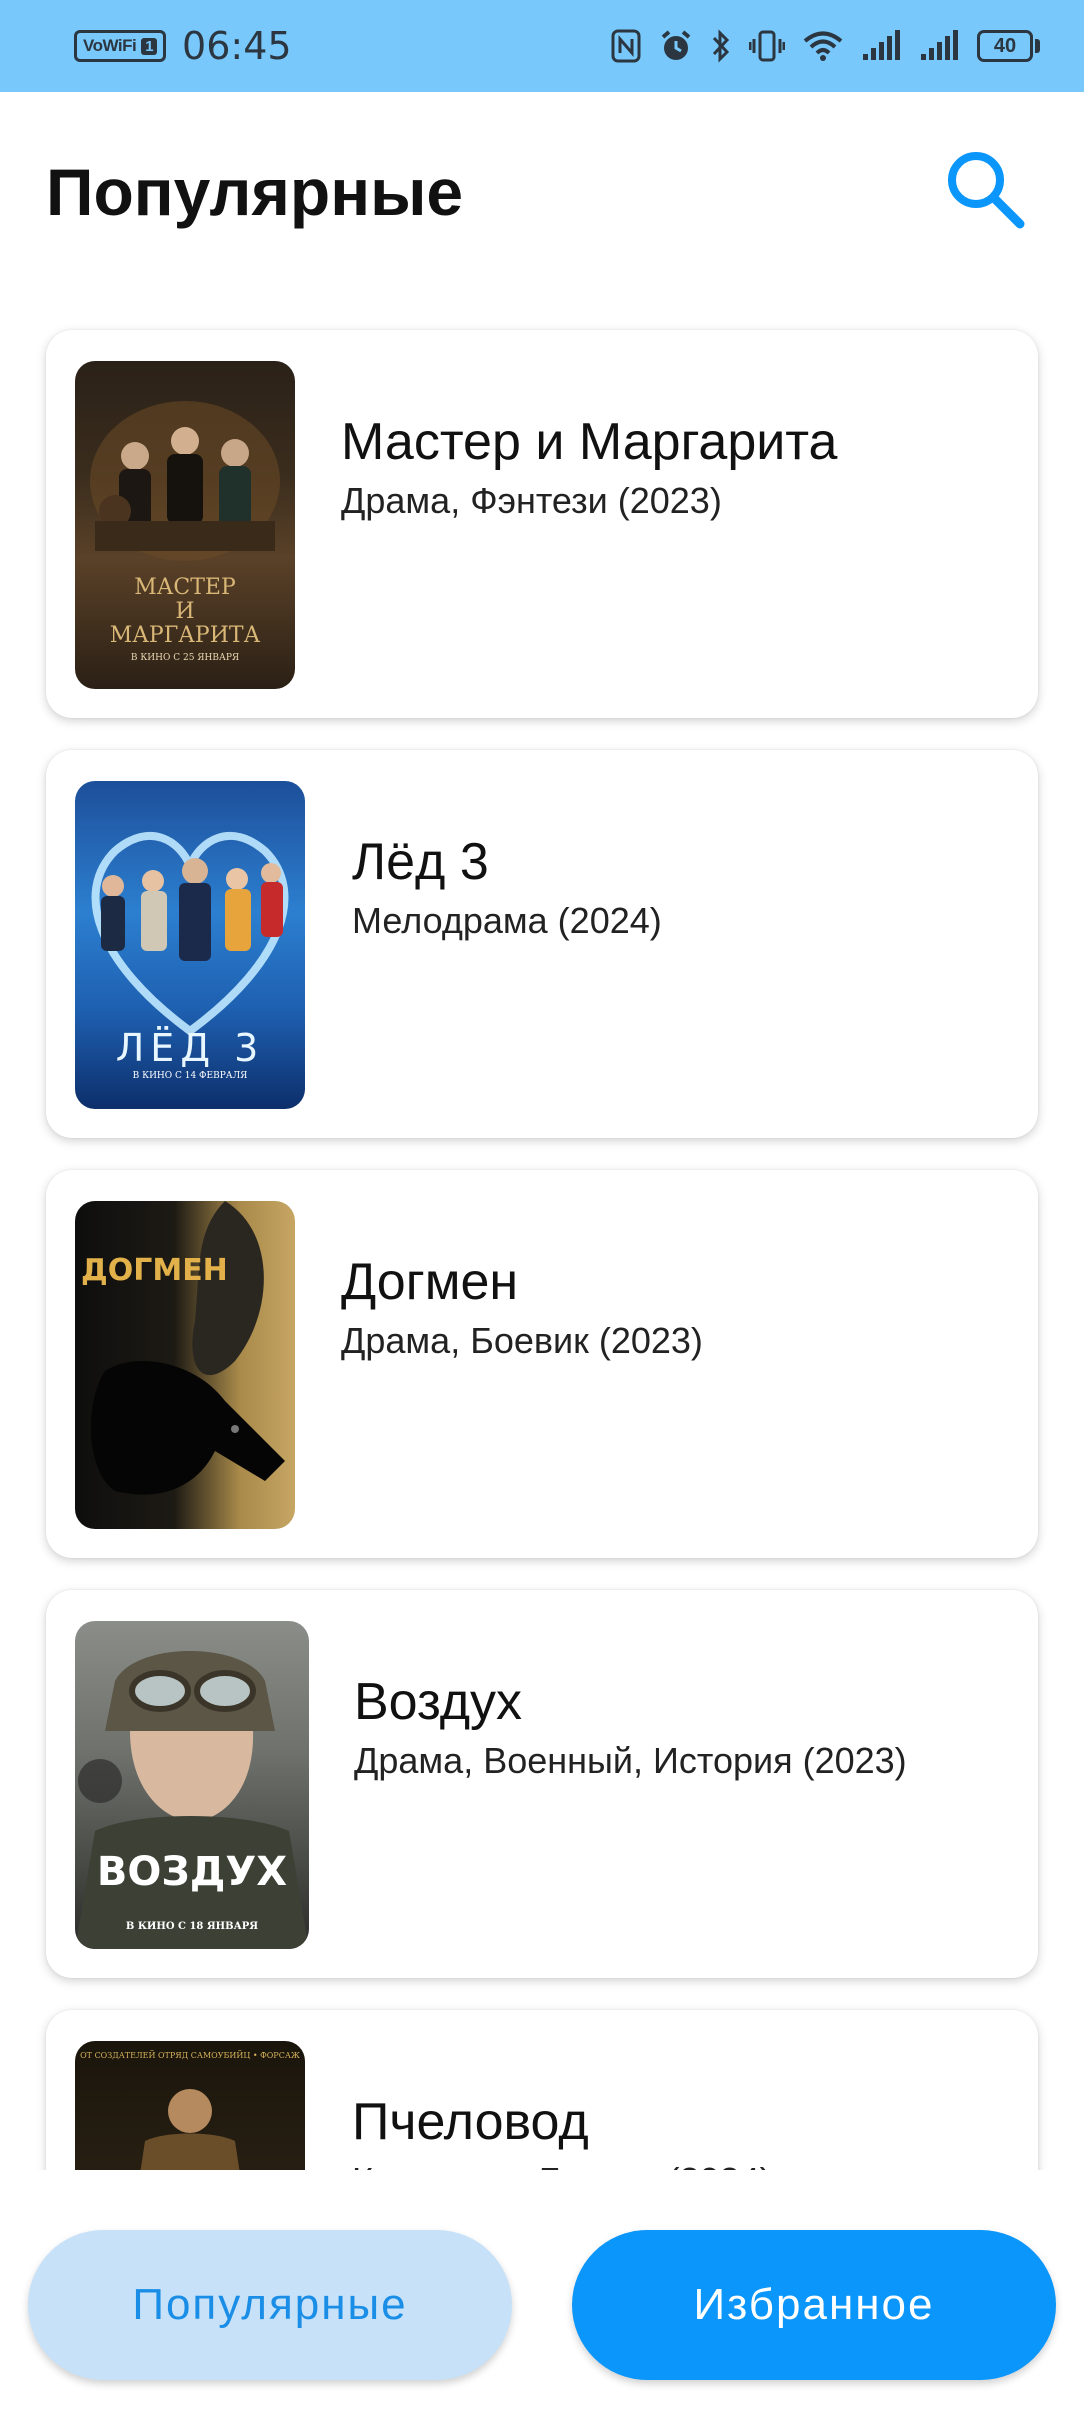 The width and height of the screenshot is (1084, 2412). I want to click on search-button, so click(985, 189).